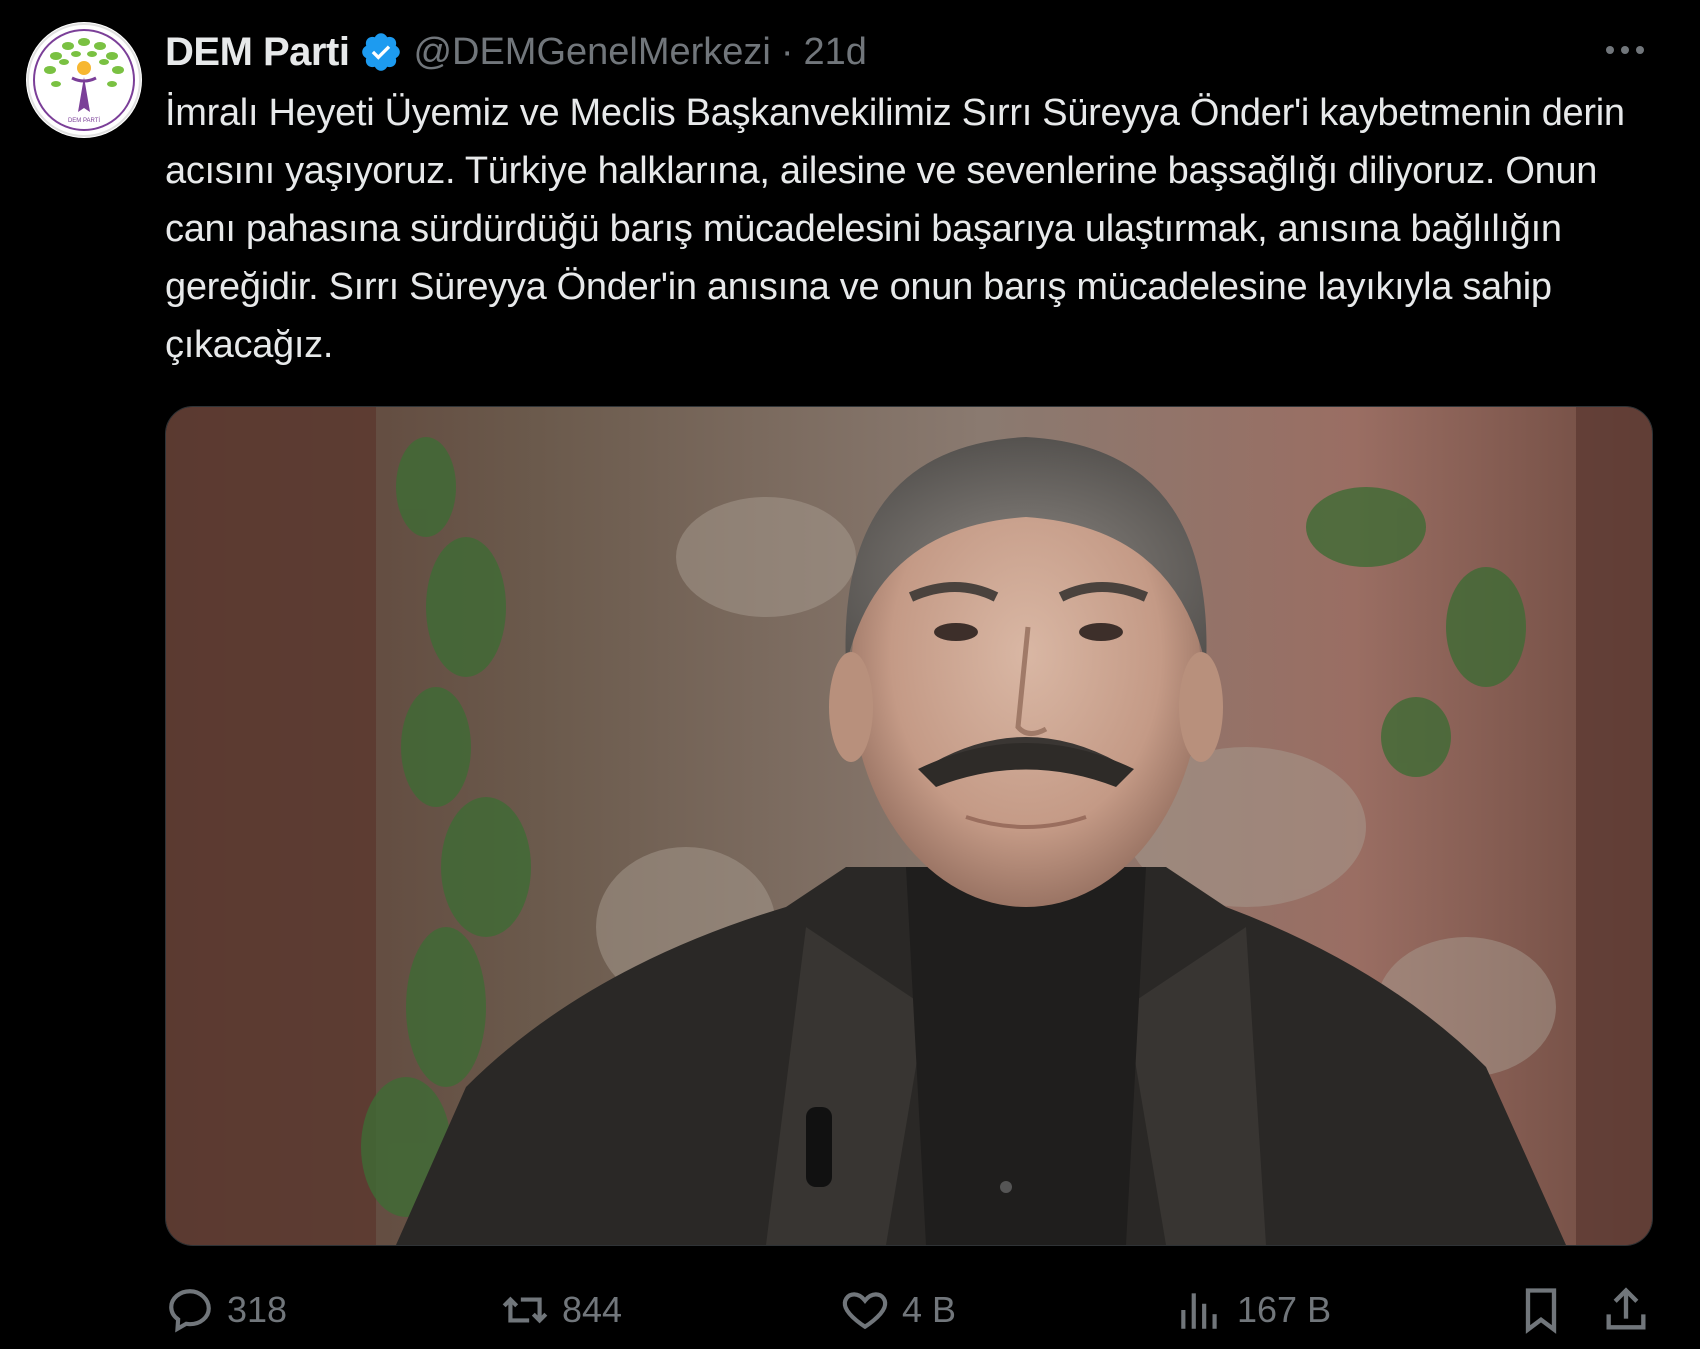  I want to click on svg-text: DEM PARTİ, so click(84, 120).